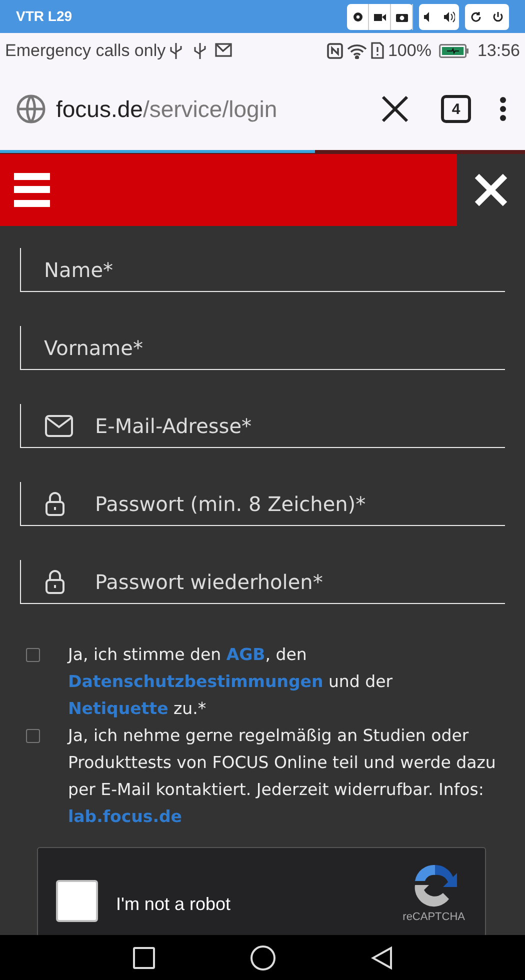 This screenshot has height=980, width=525. What do you see at coordinates (125, 816) in the screenshot?
I see `text-link: lab.focus.de` at bounding box center [125, 816].